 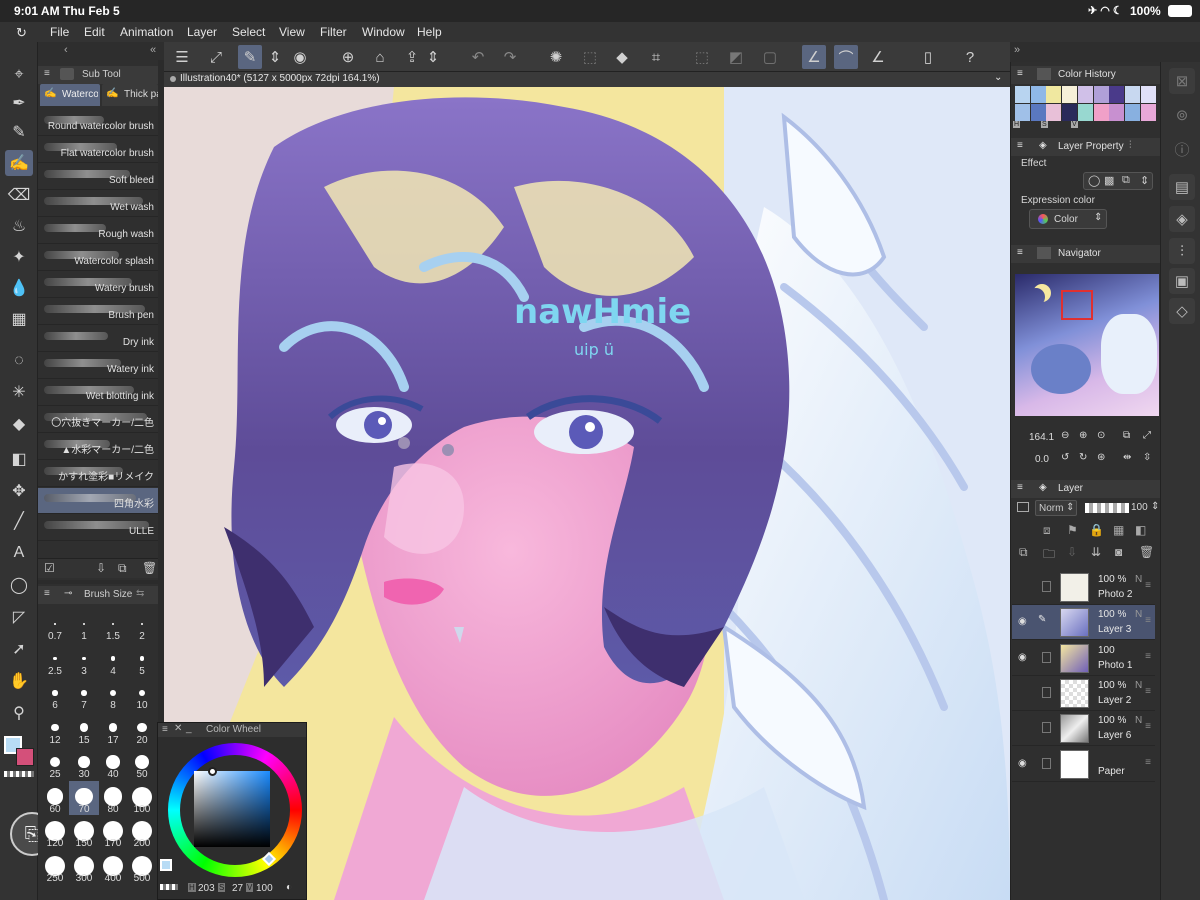 What do you see at coordinates (1023, 507) in the screenshot?
I see `clip-icon` at bounding box center [1023, 507].